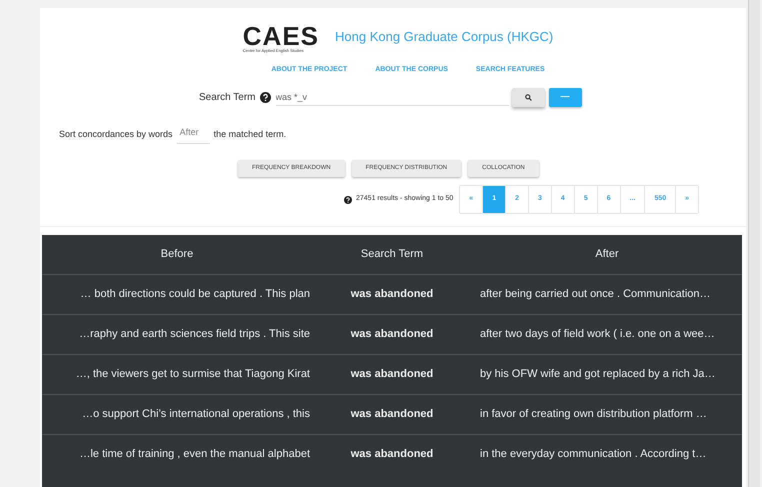 The height and width of the screenshot is (487, 762). I want to click on column-header: Before, so click(177, 254).